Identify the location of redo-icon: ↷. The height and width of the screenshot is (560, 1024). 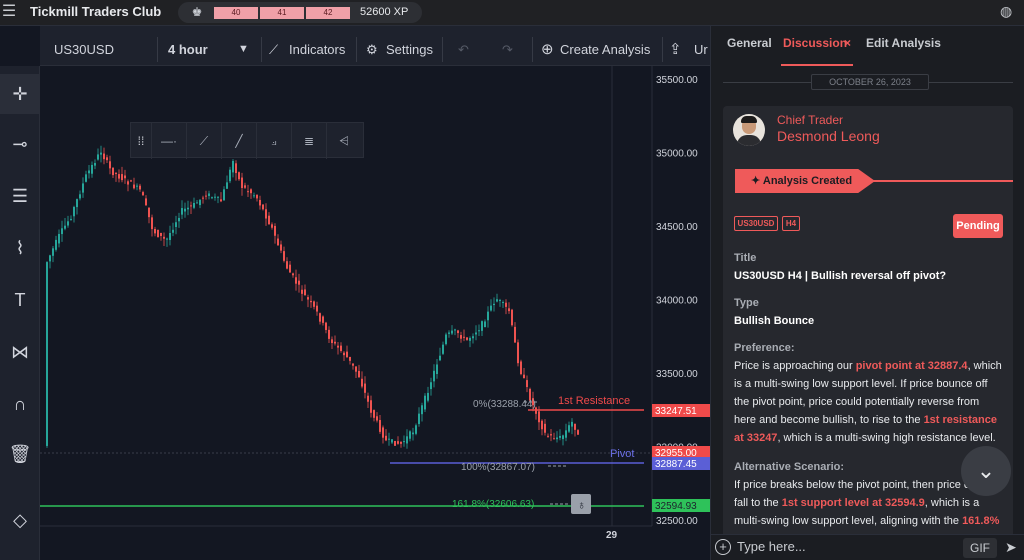
(507, 49).